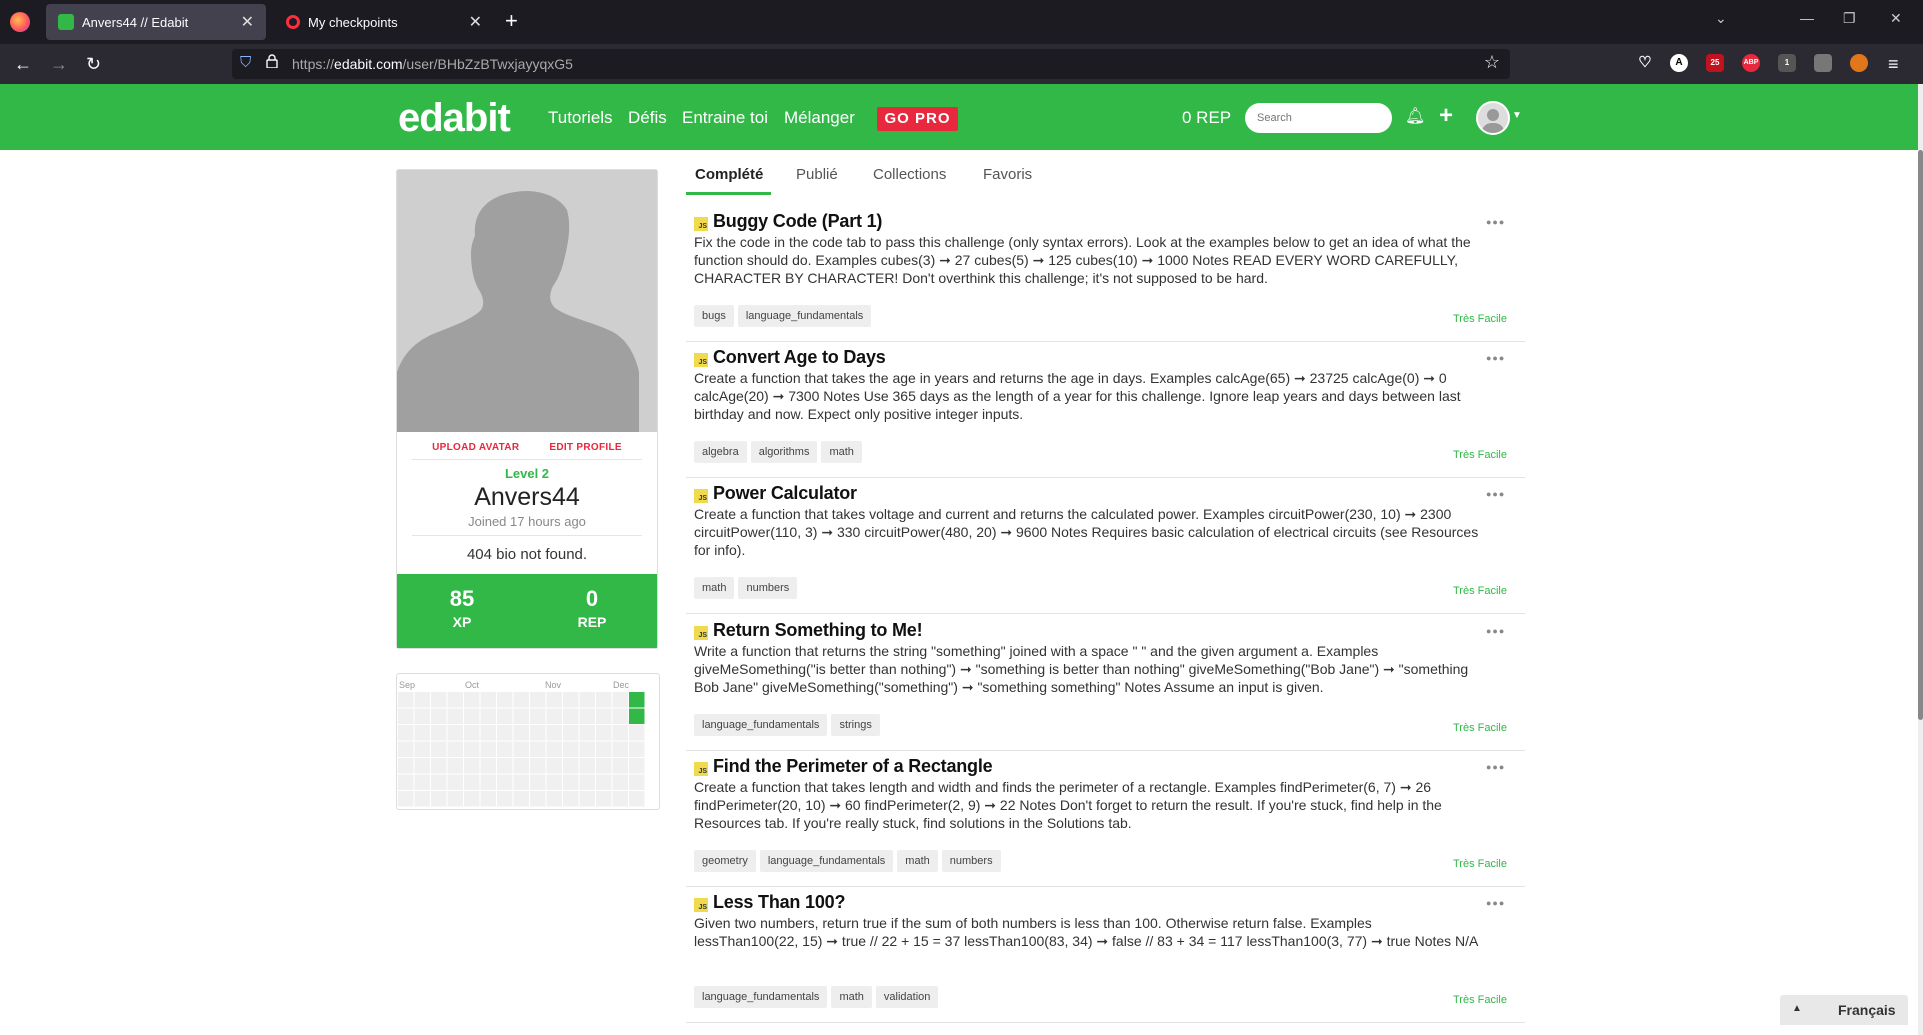 Image resolution: width=1923 pixels, height=1035 pixels. Describe the element at coordinates (1715, 63) in the screenshot. I see `ublock-icon: 25` at that location.